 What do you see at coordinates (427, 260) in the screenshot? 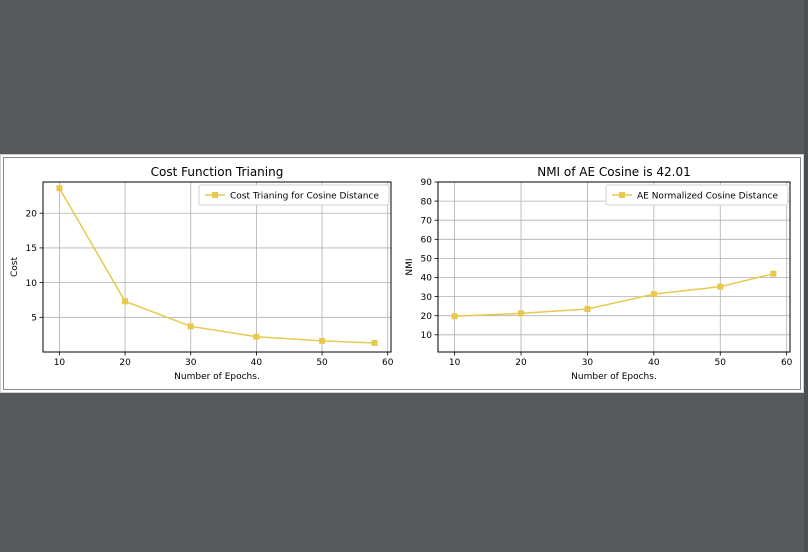
I see `y-tick-label: 50` at bounding box center [427, 260].